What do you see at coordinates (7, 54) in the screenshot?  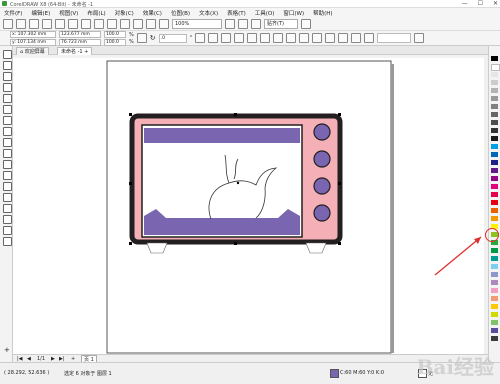 I see `pick-tool-icon` at bounding box center [7, 54].